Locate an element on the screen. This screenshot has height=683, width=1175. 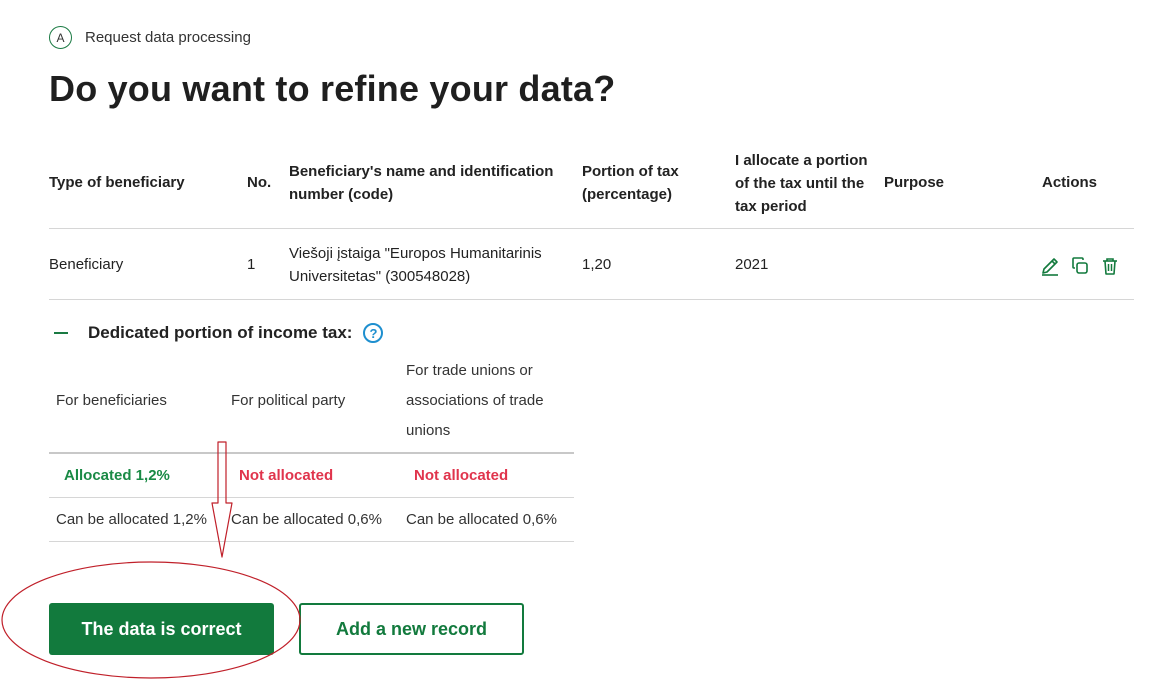
cell-no: 1 is located at coordinates (251, 264).